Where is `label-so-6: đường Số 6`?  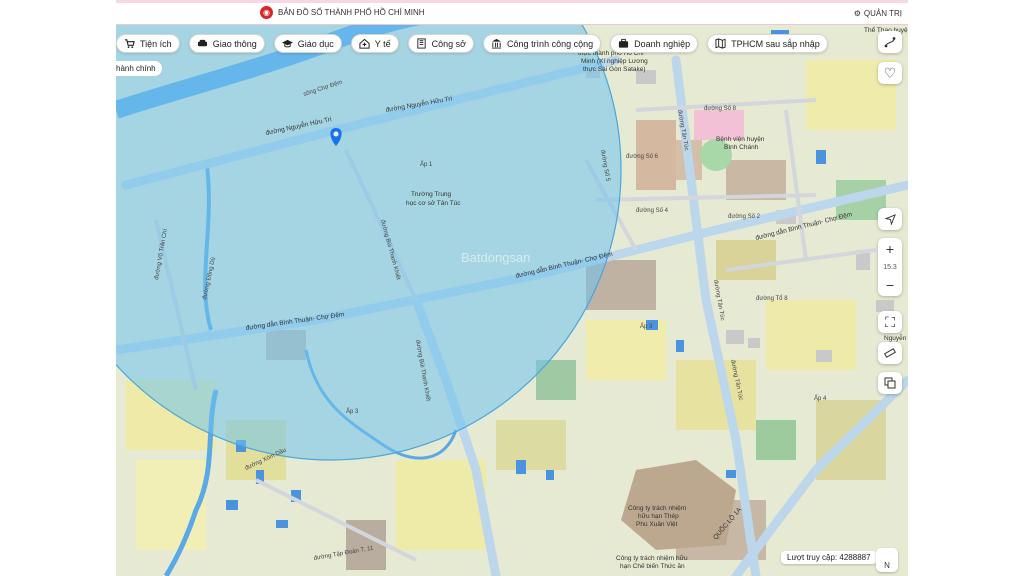 label-so-6: đường Số 6 is located at coordinates (642, 157).